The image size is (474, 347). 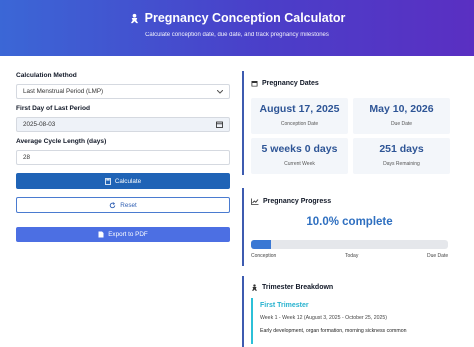 What do you see at coordinates (401, 149) in the screenshot?
I see `days-remaining-value: 251 days` at bounding box center [401, 149].